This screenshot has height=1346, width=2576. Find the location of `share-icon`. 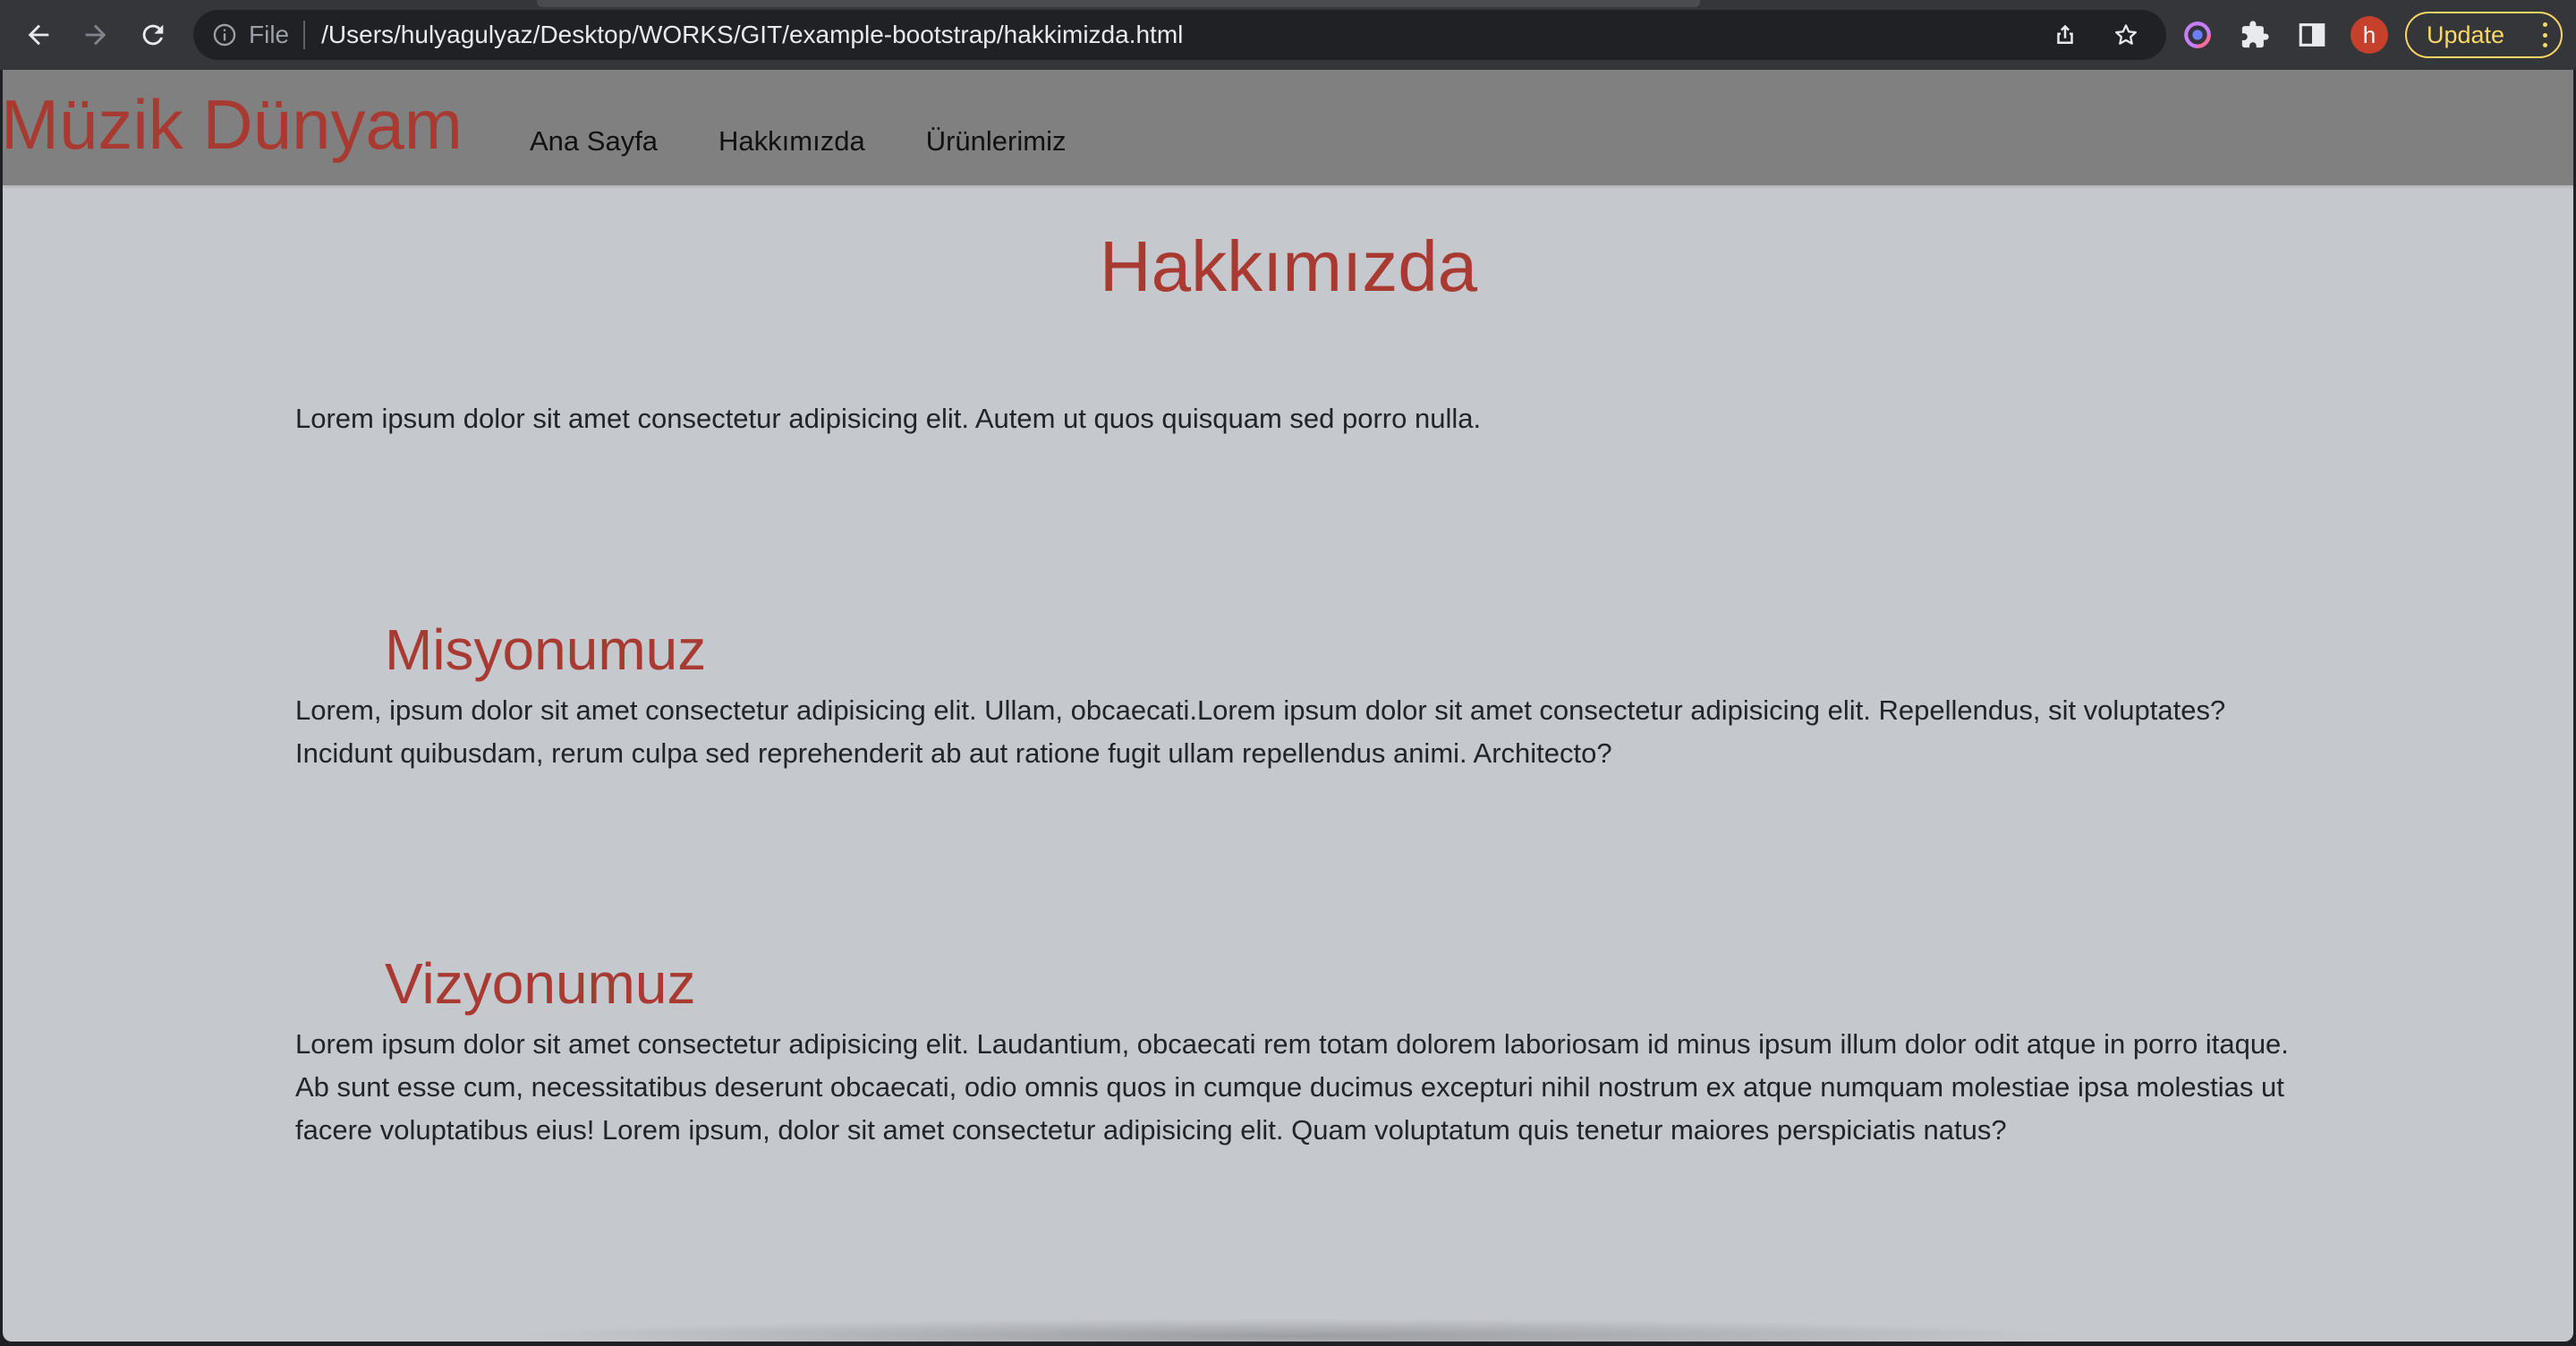

share-icon is located at coordinates (2065, 34).